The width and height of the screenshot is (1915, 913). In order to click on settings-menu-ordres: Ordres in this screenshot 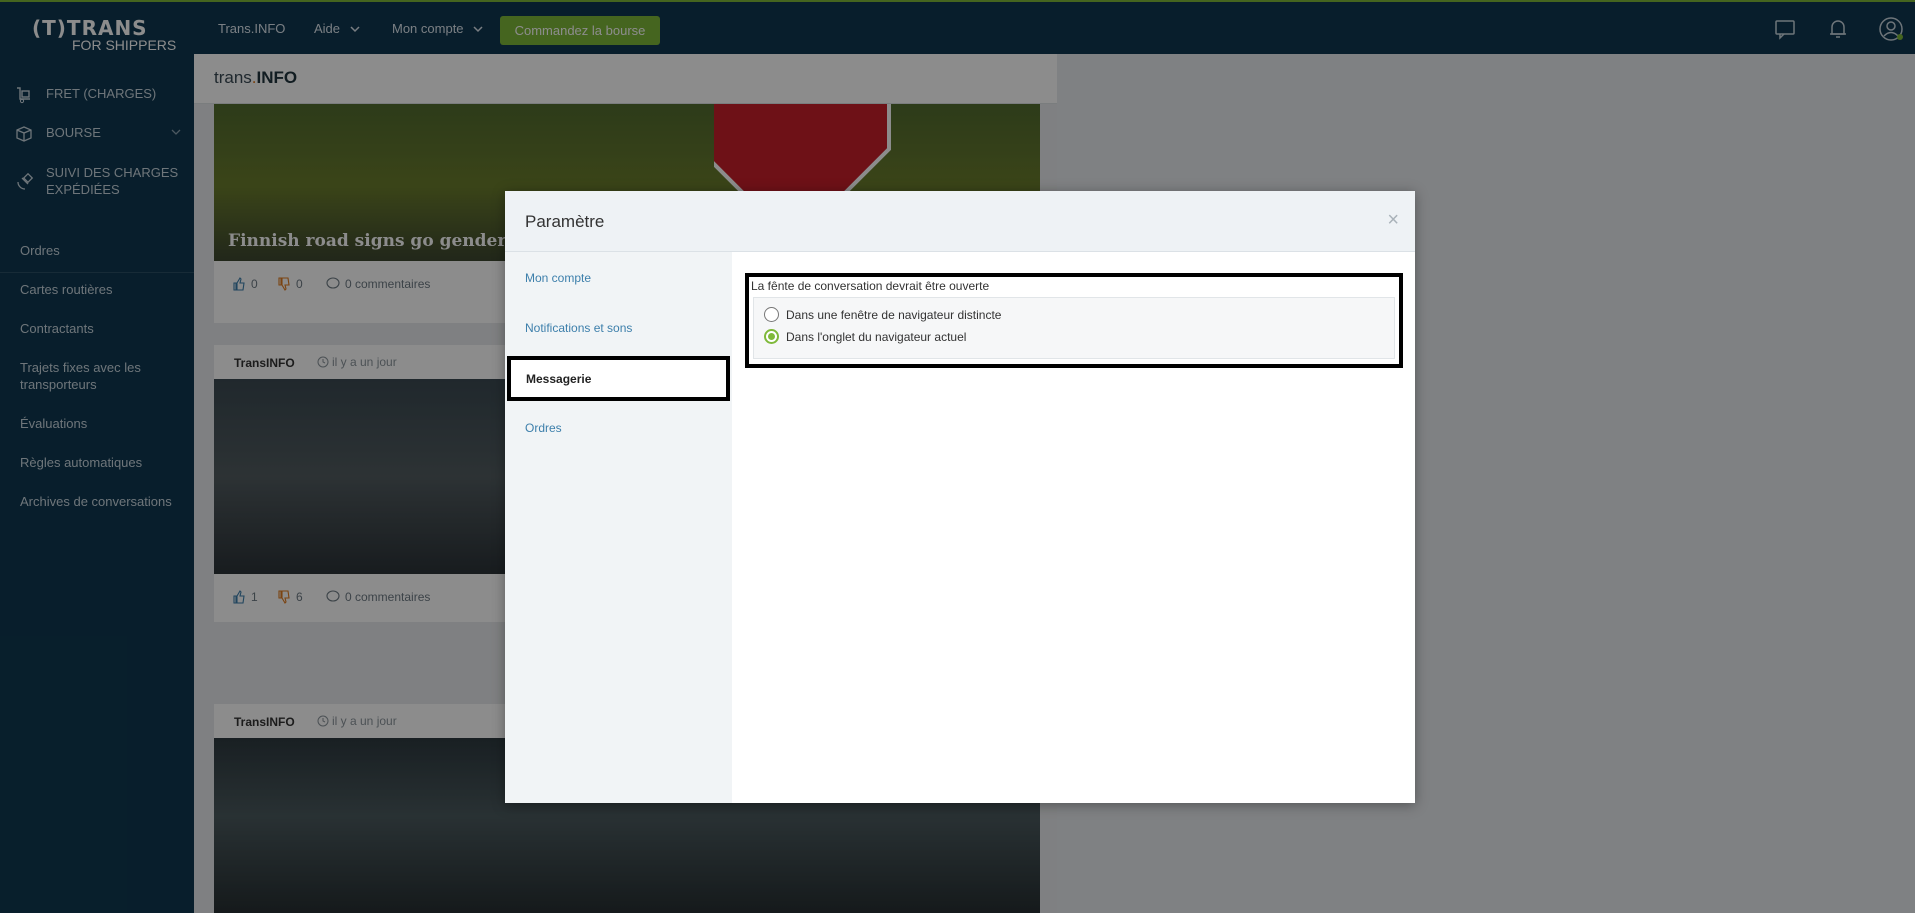, I will do `click(543, 428)`.